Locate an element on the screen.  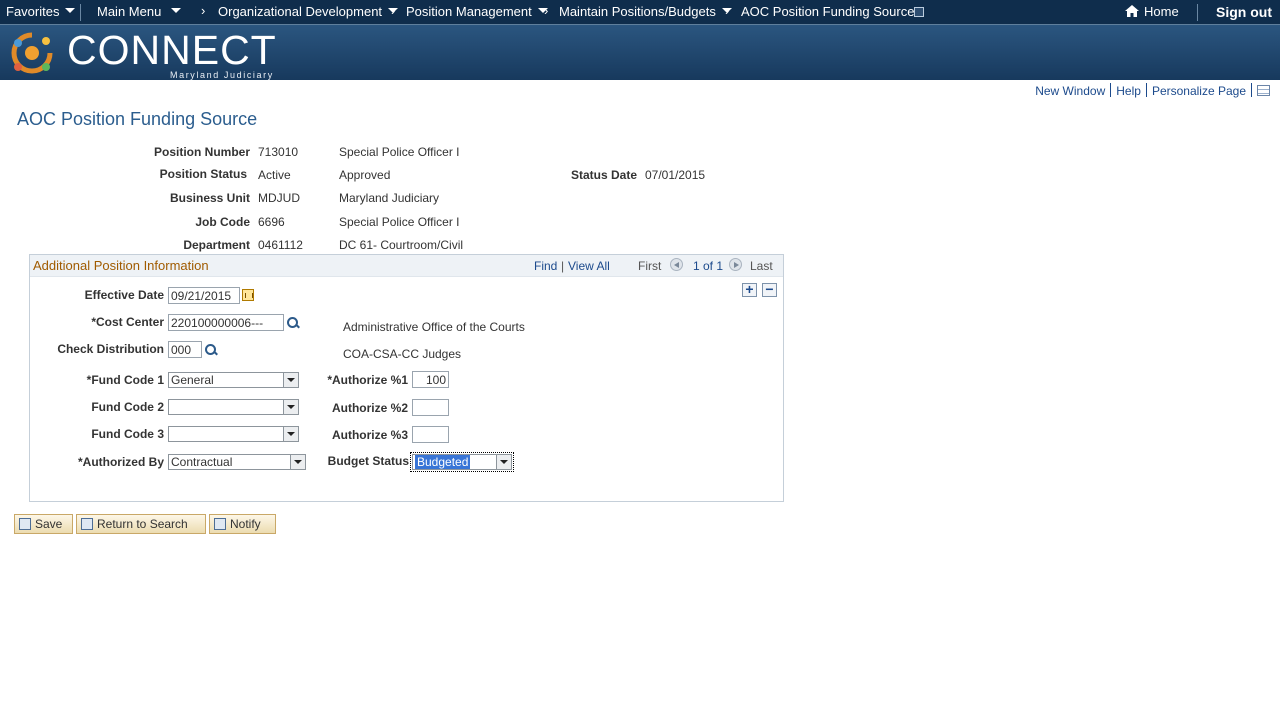
home-label: Home is located at coordinates (1161, 11).